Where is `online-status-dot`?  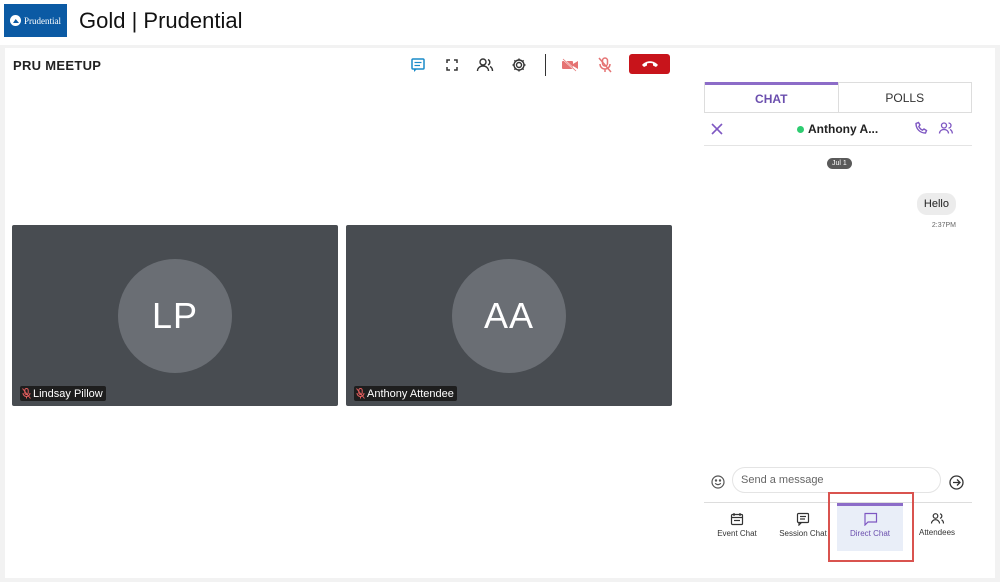
online-status-dot is located at coordinates (800, 129).